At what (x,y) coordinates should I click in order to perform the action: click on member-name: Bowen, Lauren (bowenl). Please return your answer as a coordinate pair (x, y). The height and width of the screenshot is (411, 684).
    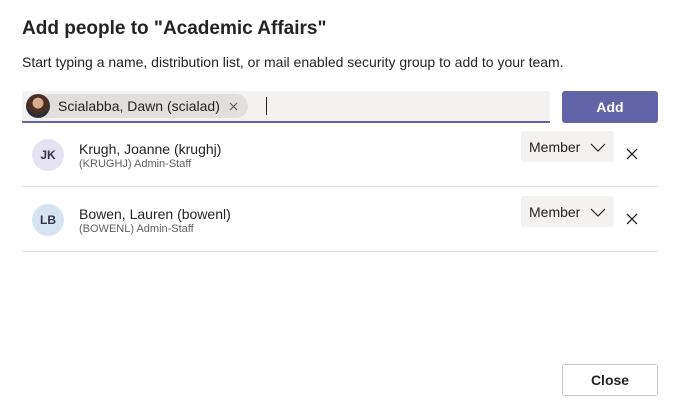
    Looking at the image, I should click on (155, 214).